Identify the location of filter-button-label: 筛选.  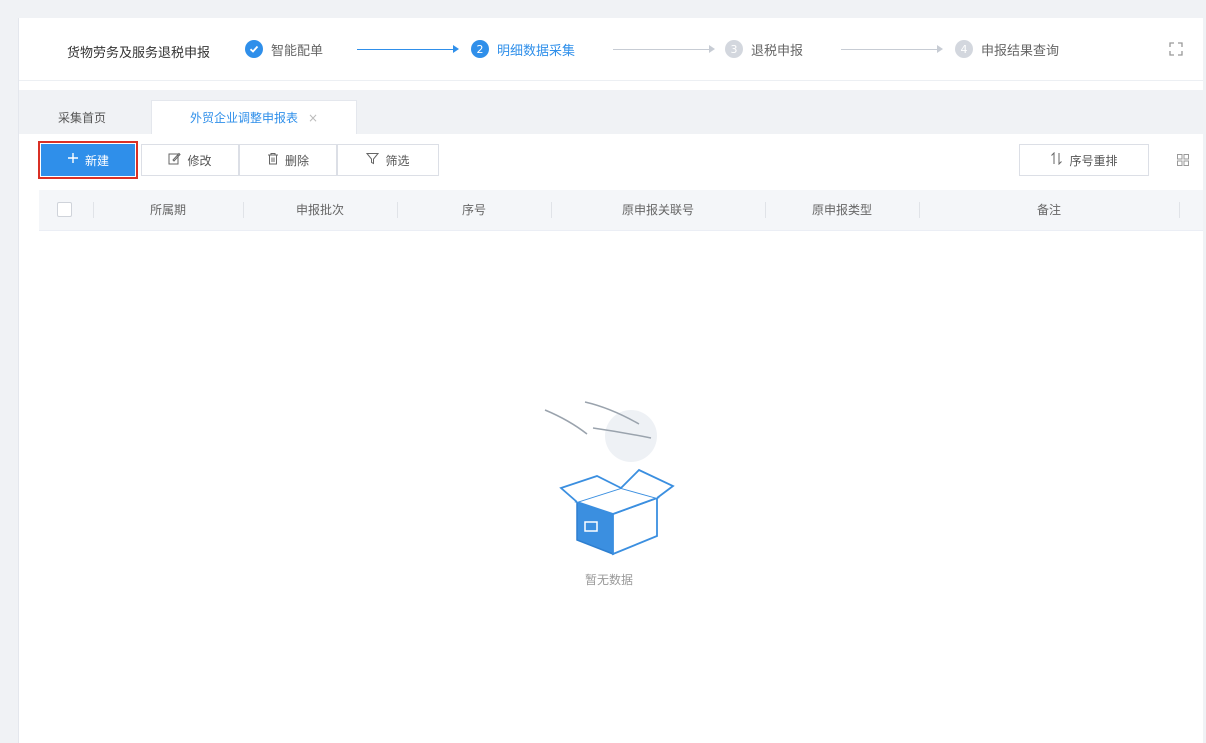
(397, 160).